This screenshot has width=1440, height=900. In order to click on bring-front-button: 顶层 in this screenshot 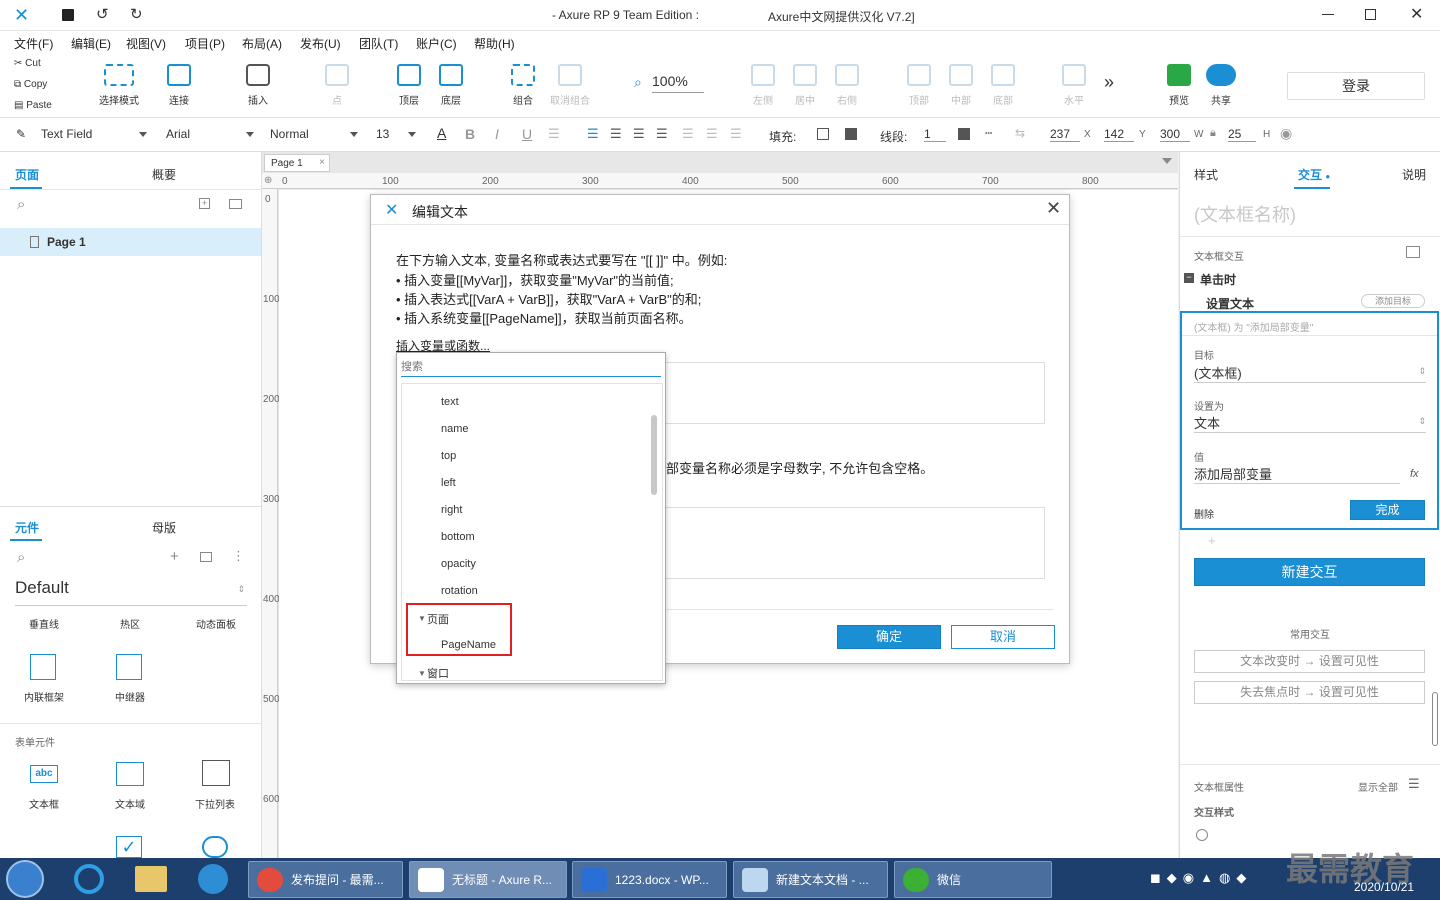, I will do `click(409, 85)`.